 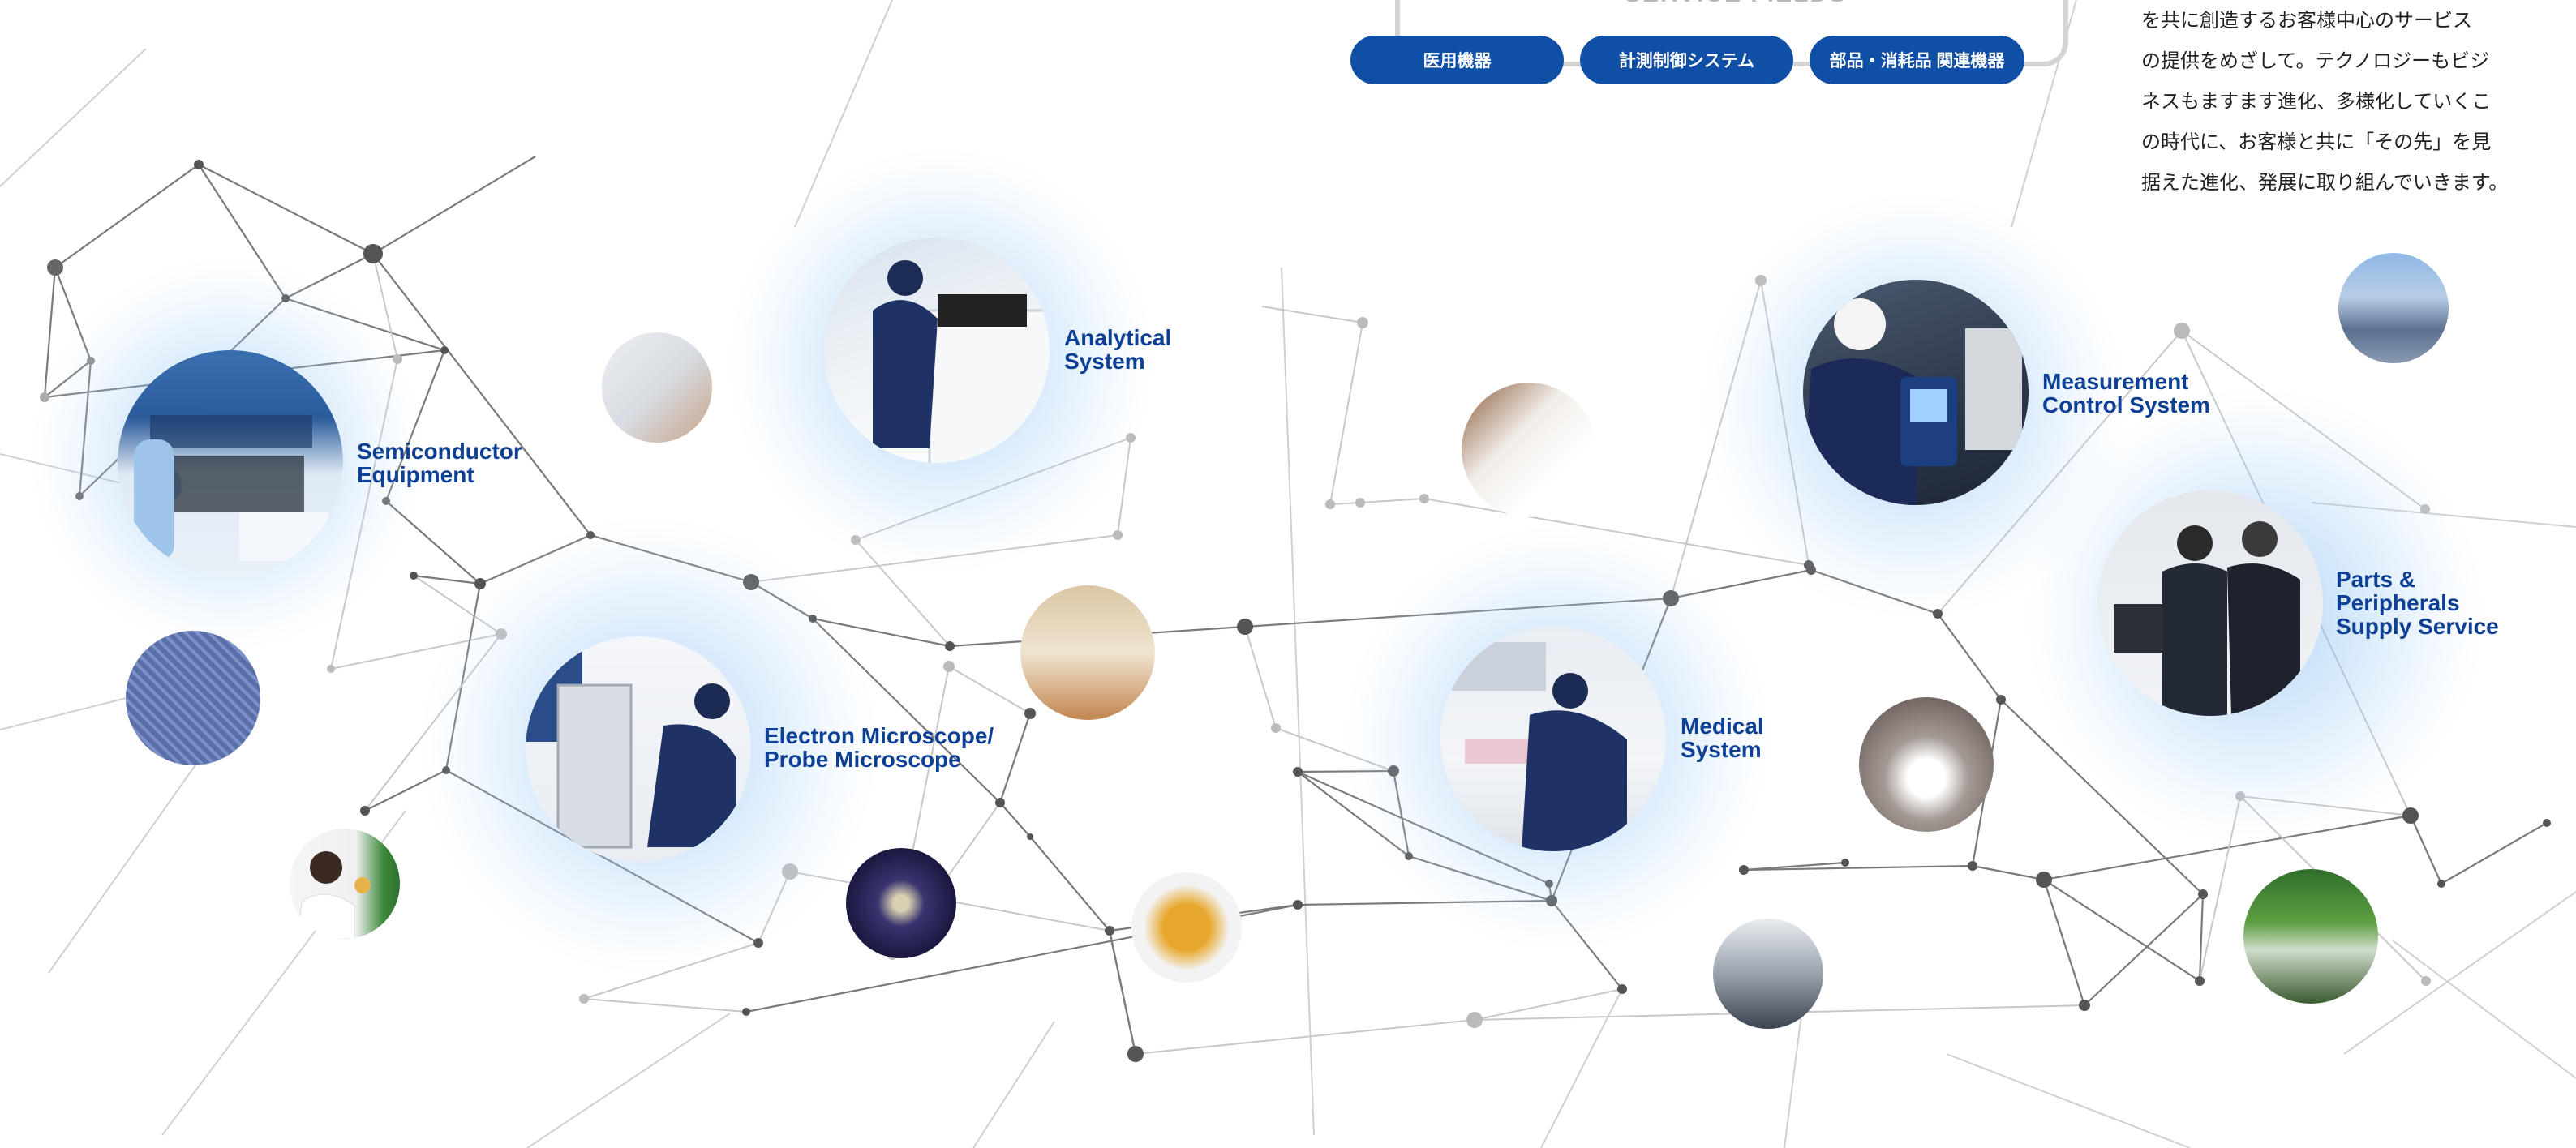 I want to click on measurement-label: Measurement Control System, so click(x=2126, y=394).